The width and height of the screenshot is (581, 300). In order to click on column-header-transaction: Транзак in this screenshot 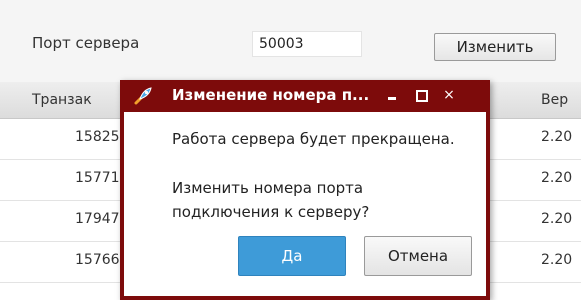, I will do `click(62, 100)`.